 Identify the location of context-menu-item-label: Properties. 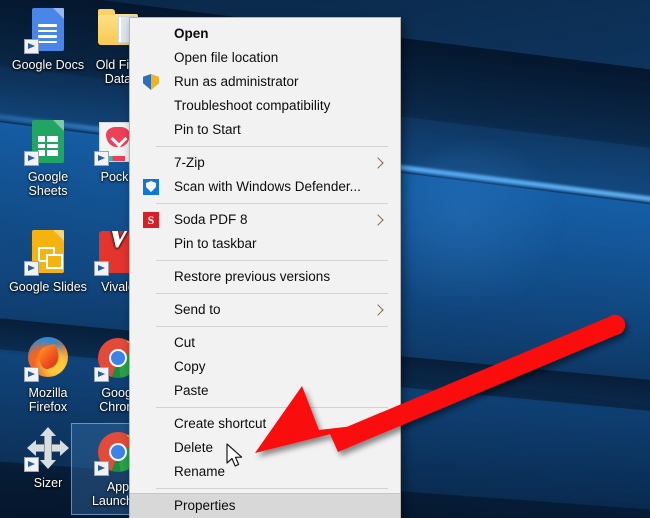
(205, 505).